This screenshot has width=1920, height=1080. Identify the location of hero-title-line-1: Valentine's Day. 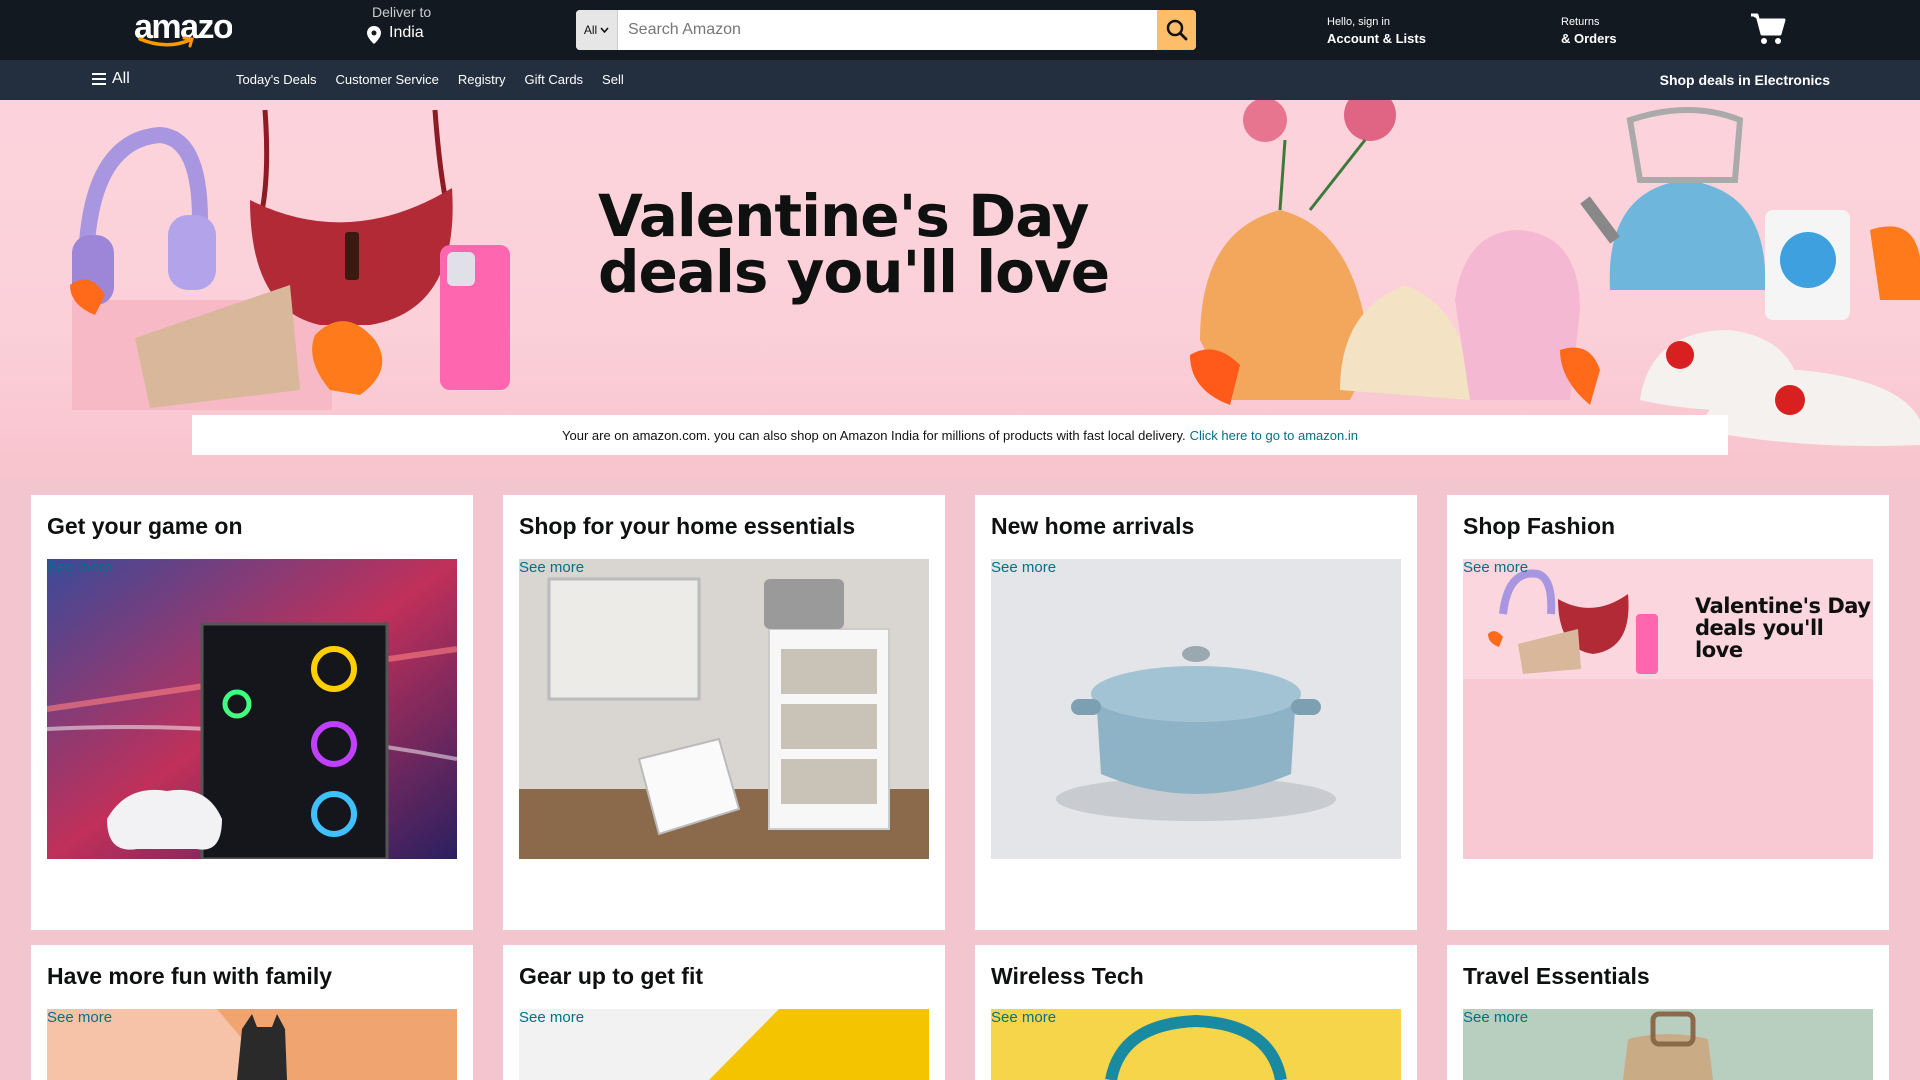
(843, 216).